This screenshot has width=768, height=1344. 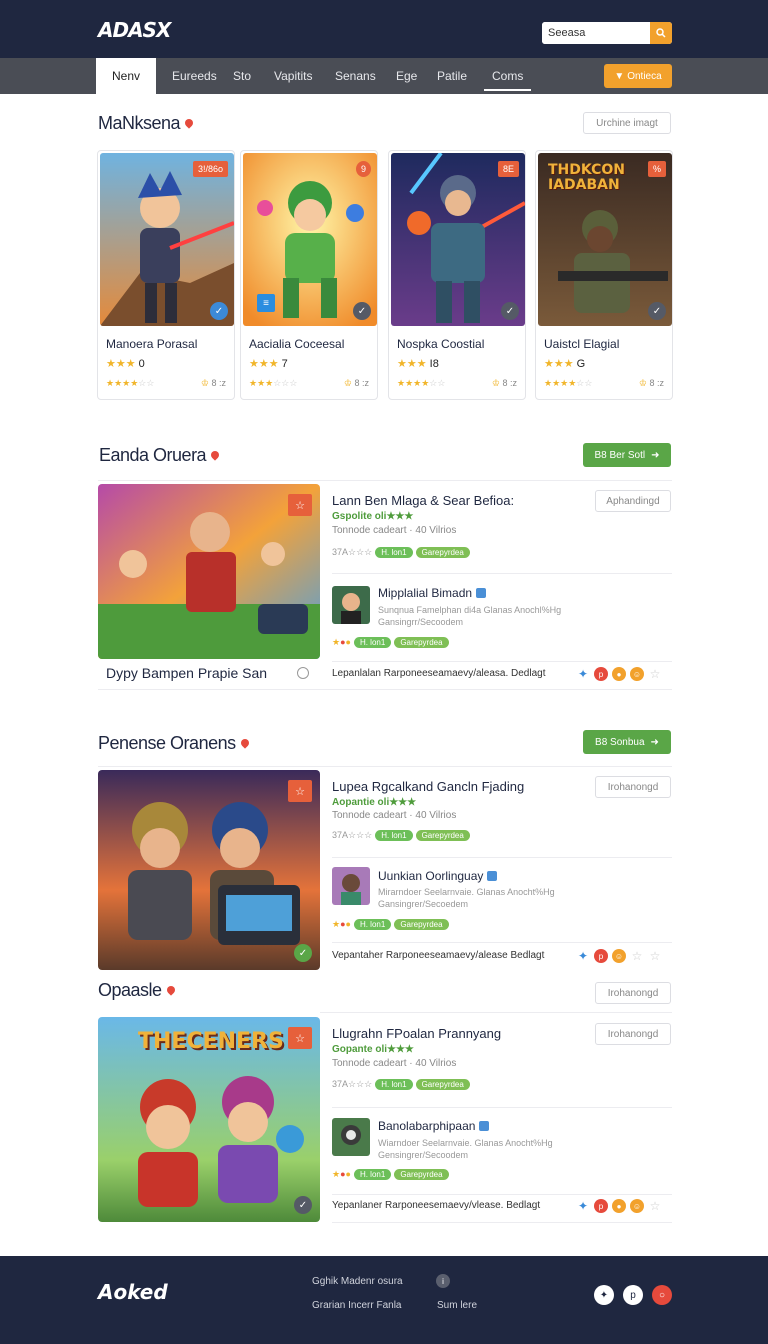 I want to click on feature-sub: Tonnode cadeart · 40 Vilrios, so click(x=394, y=815).